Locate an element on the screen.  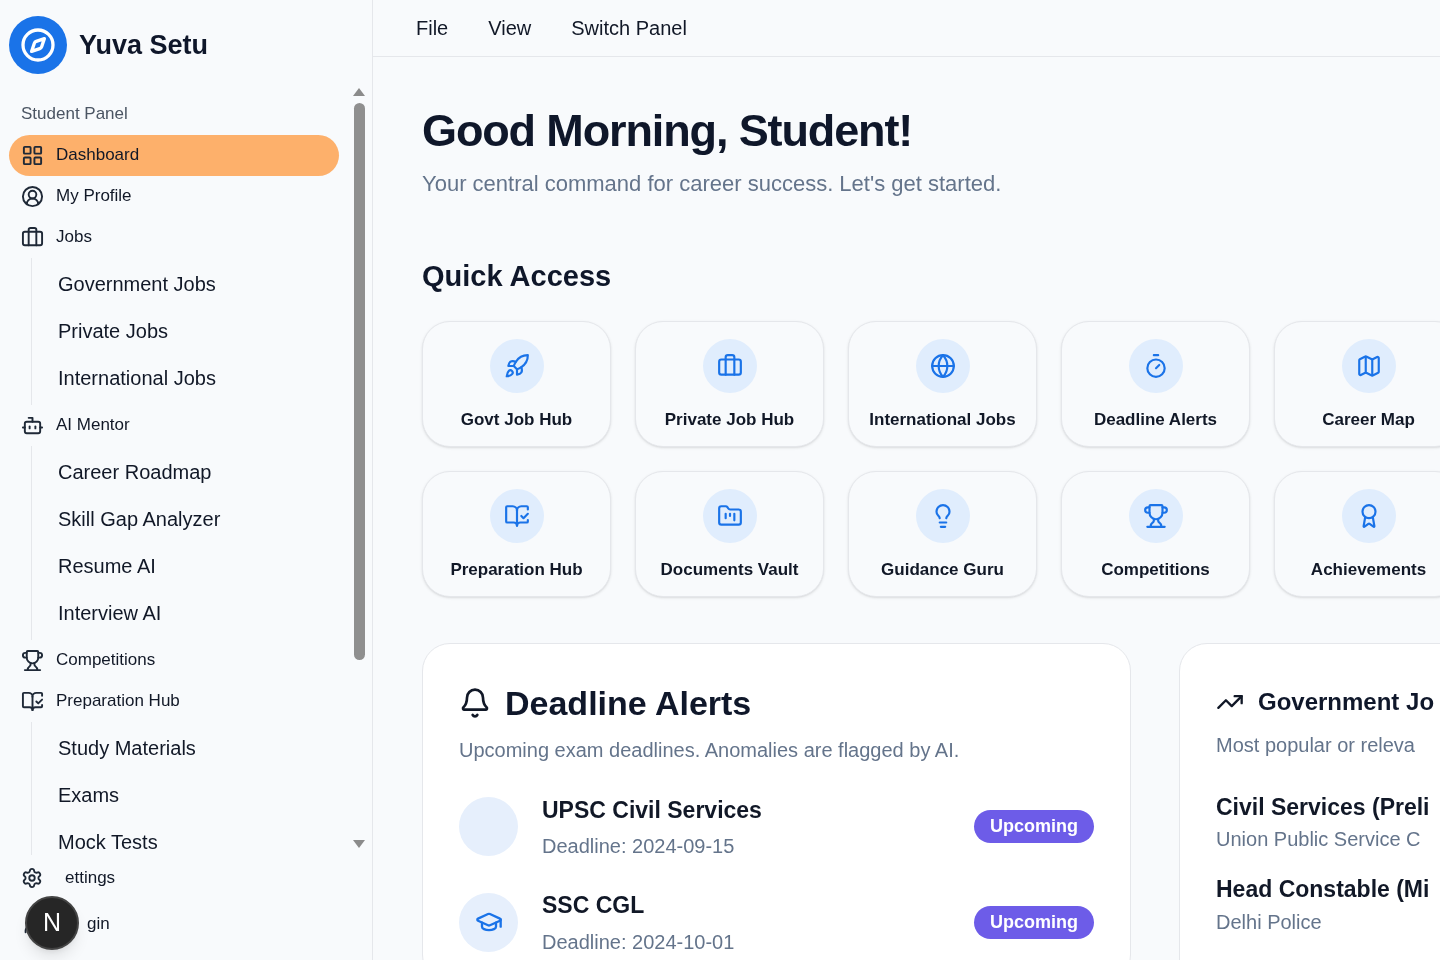
dev-indicator-button: N is located at coordinates (52, 923).